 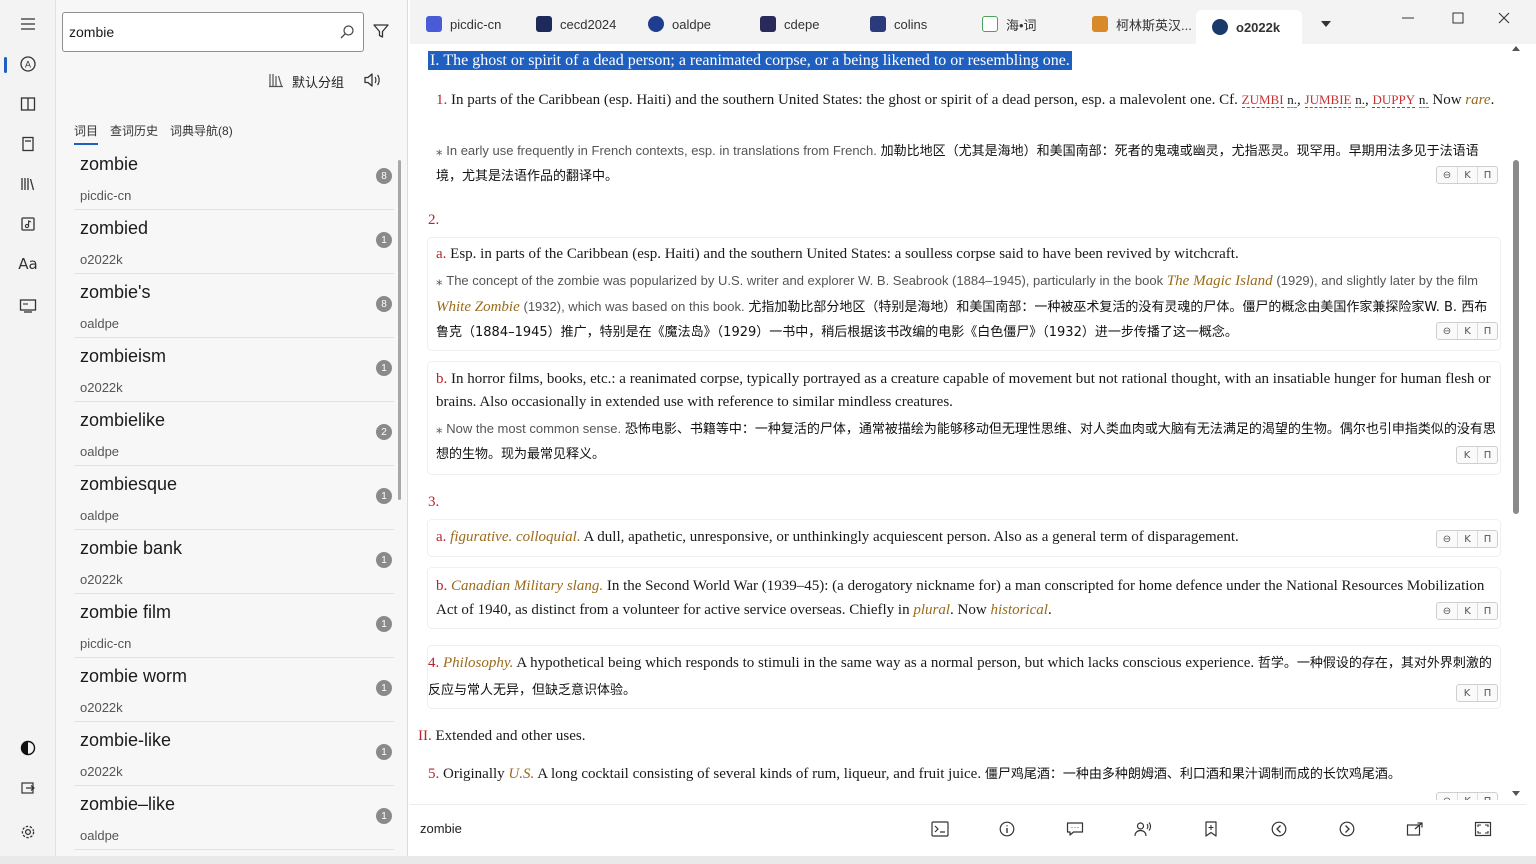 I want to click on library-icon, so click(x=28, y=184).